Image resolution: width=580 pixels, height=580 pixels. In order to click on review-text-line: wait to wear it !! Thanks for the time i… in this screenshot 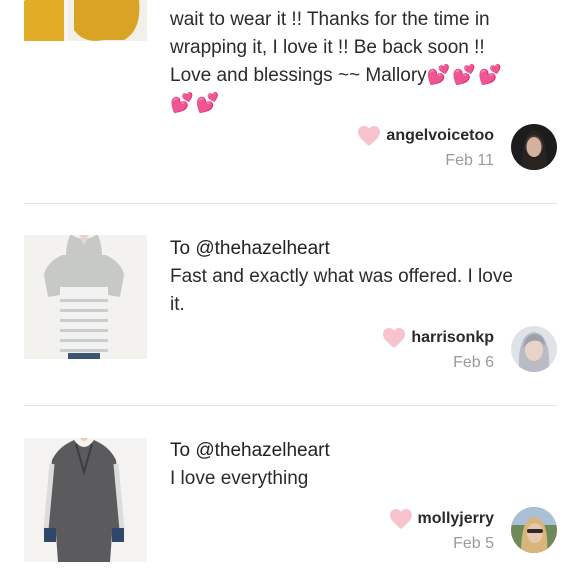, I will do `click(330, 19)`.